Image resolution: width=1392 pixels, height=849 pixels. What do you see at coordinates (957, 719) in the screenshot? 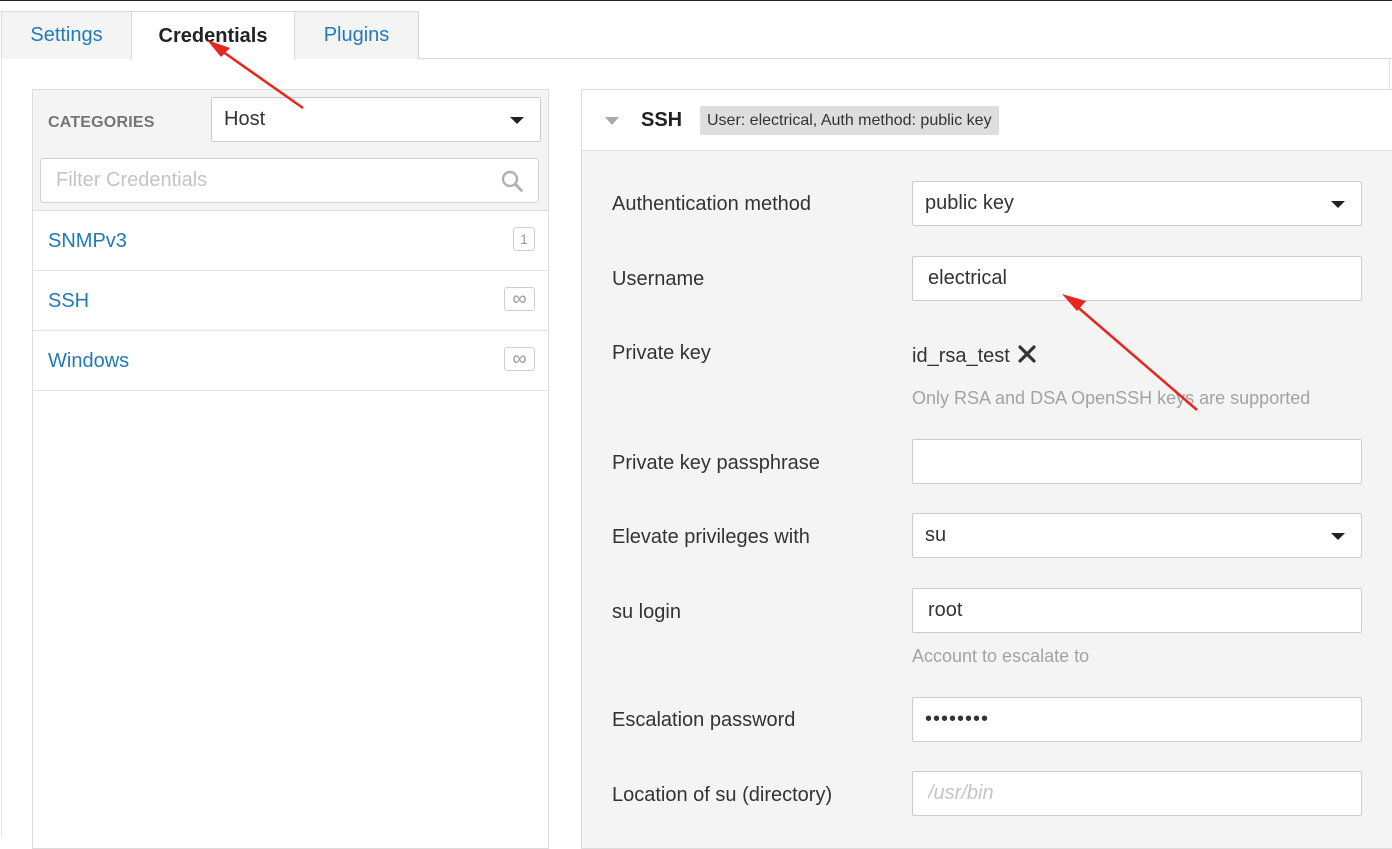
I see `escalation-password-value: ••••••••` at bounding box center [957, 719].